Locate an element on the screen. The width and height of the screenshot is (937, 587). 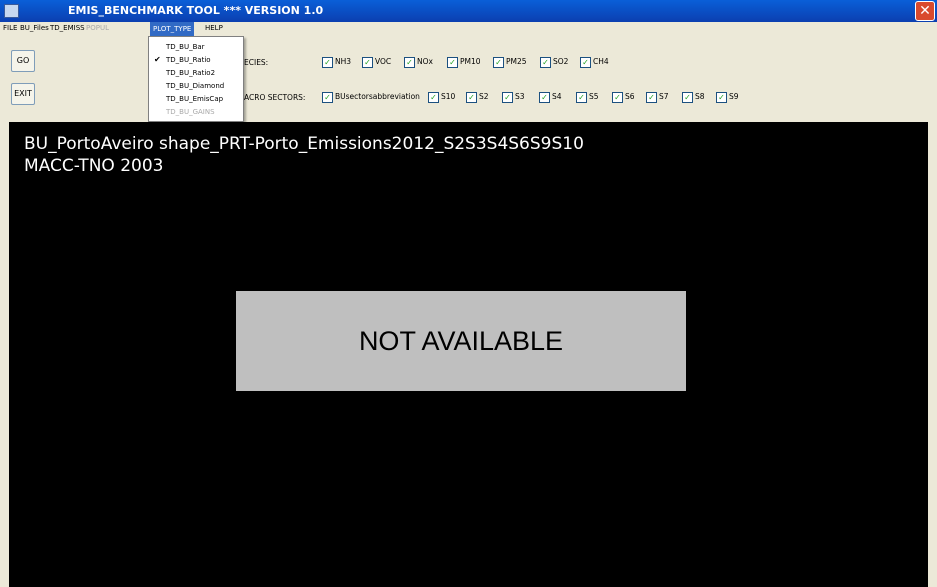
checkbox-label: NH3 is located at coordinates (343, 61).